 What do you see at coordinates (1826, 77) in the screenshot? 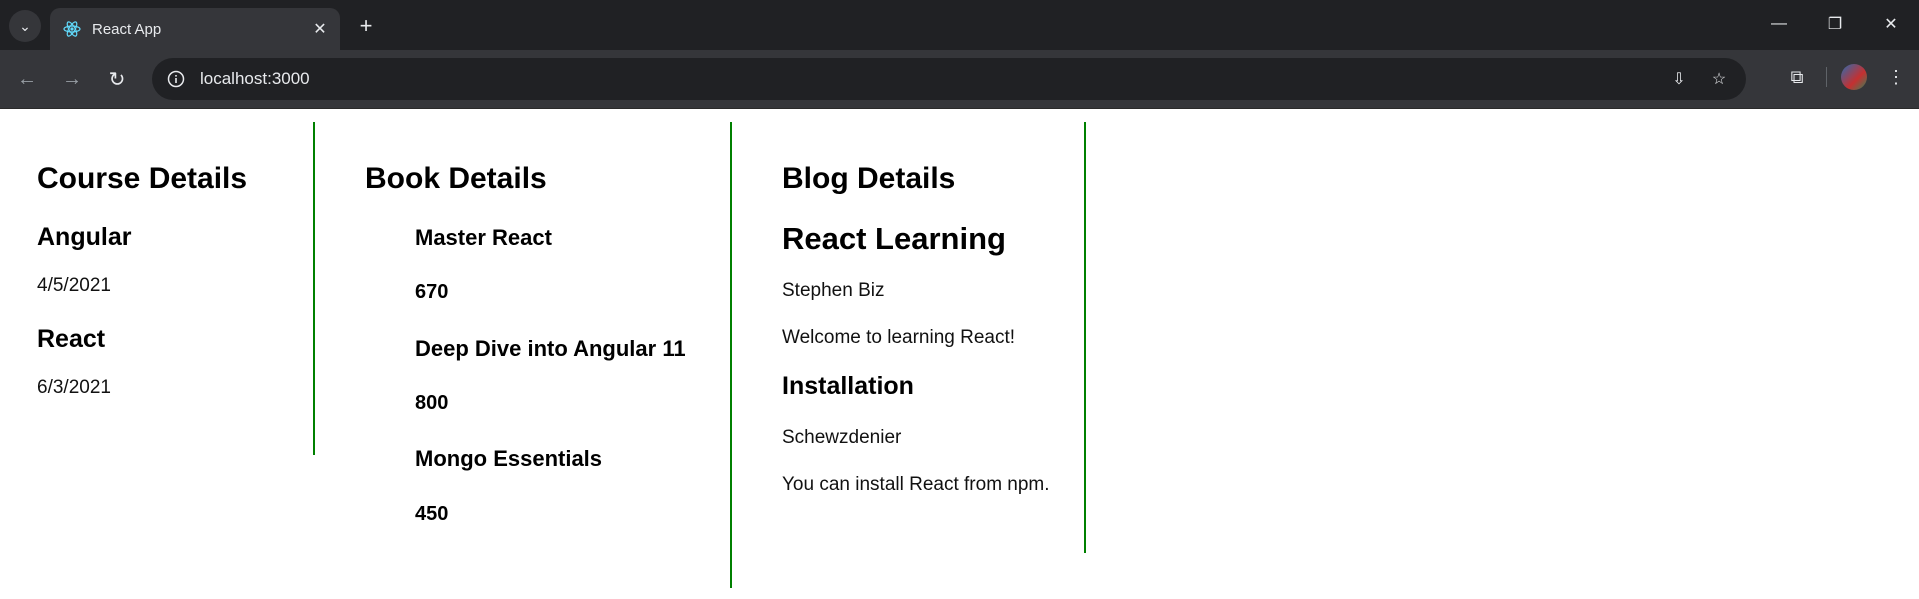
I see `toolbar-divider` at bounding box center [1826, 77].